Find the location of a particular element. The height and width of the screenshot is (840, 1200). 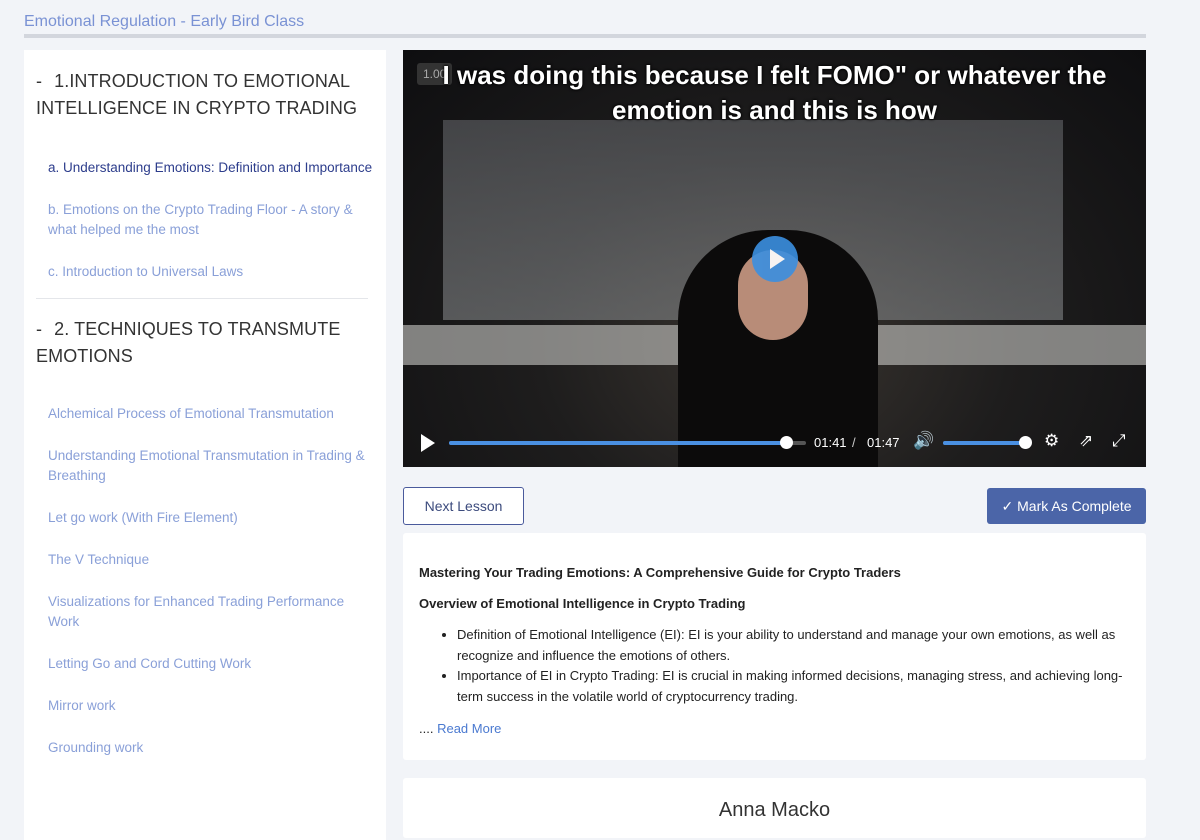

duration: 01:47 is located at coordinates (883, 442).